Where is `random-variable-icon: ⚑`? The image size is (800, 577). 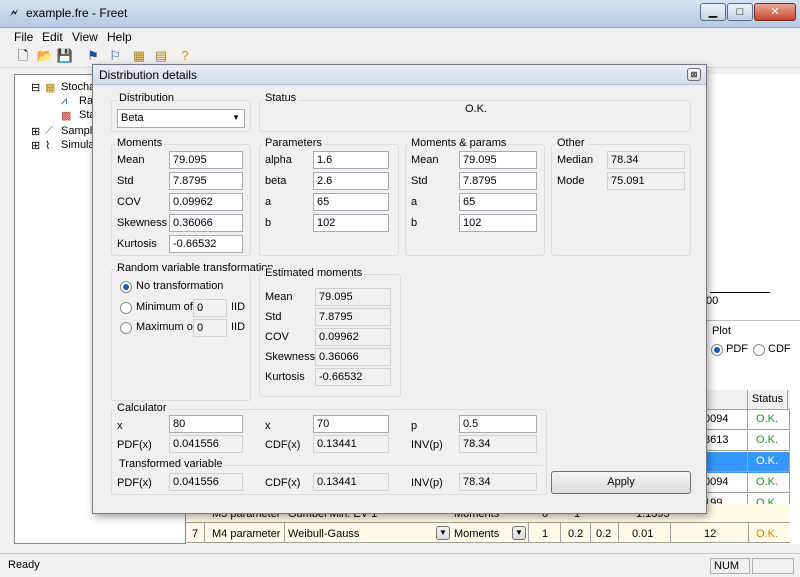
random-variable-icon: ⚑ is located at coordinates (93, 56).